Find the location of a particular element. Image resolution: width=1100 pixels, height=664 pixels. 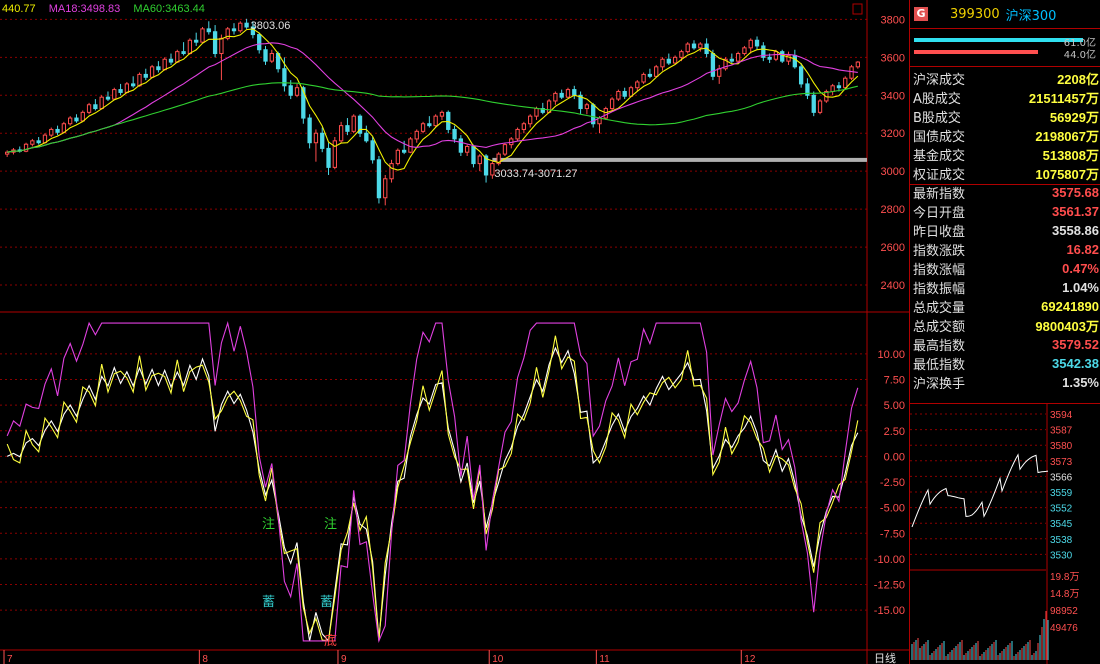

price-tick-label: 2400 is located at coordinates (893, 286).